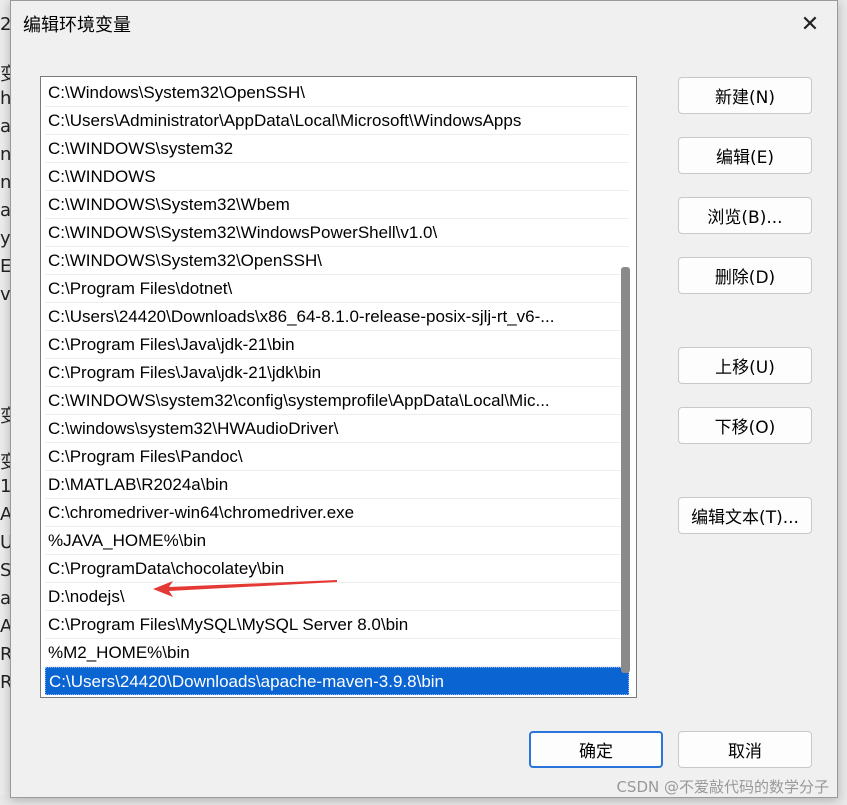  I want to click on path-list-item: C:\windows\system32\HWAudioDriver\, so click(337, 429).